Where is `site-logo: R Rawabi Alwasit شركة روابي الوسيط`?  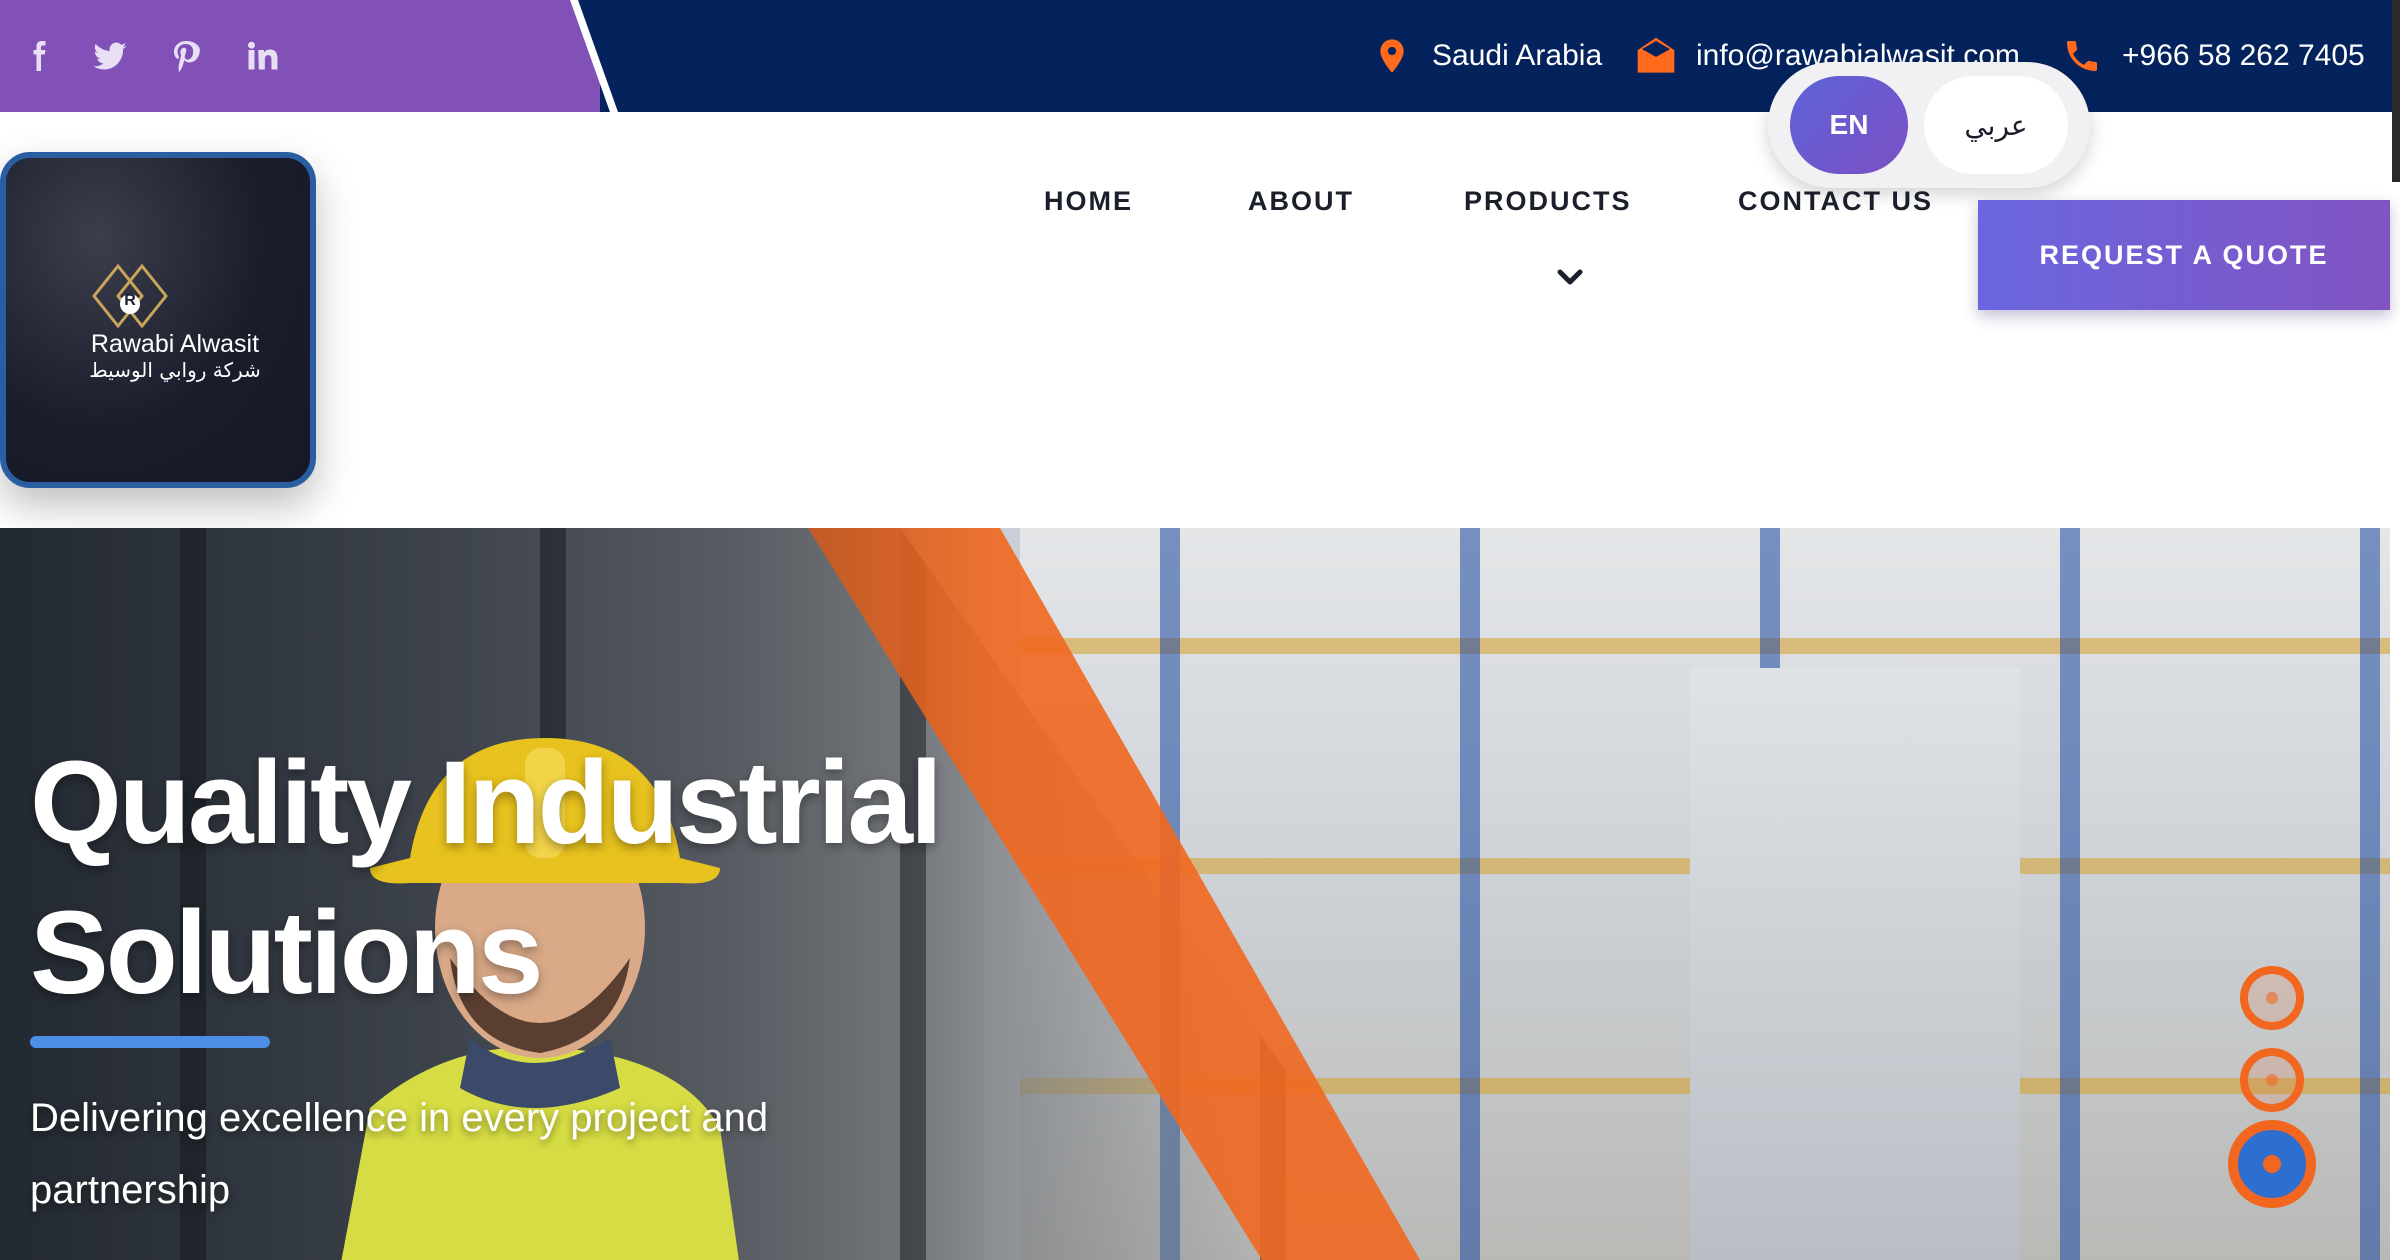 site-logo: R Rawabi Alwasit شركة روابي الوسيط is located at coordinates (158, 320).